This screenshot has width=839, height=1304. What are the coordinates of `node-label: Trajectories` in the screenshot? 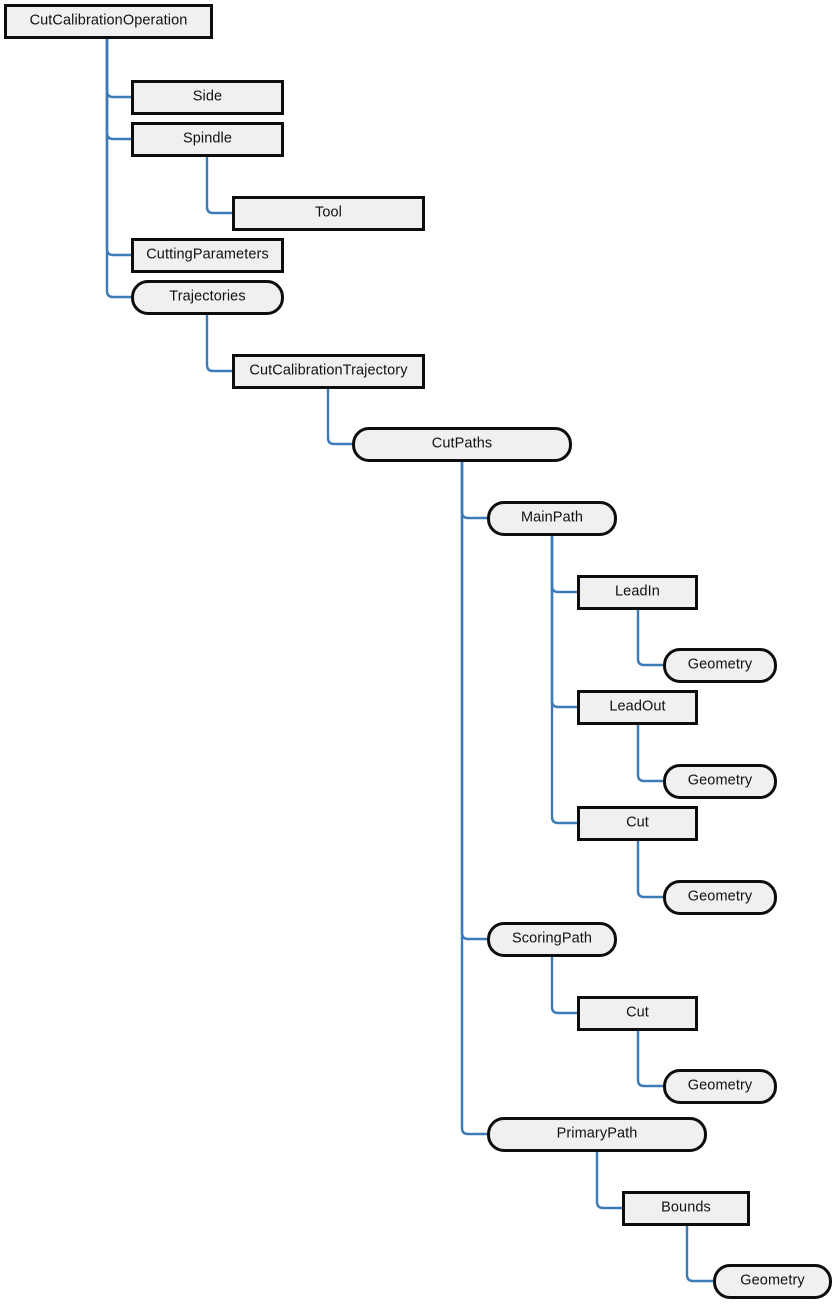 It's located at (207, 296).